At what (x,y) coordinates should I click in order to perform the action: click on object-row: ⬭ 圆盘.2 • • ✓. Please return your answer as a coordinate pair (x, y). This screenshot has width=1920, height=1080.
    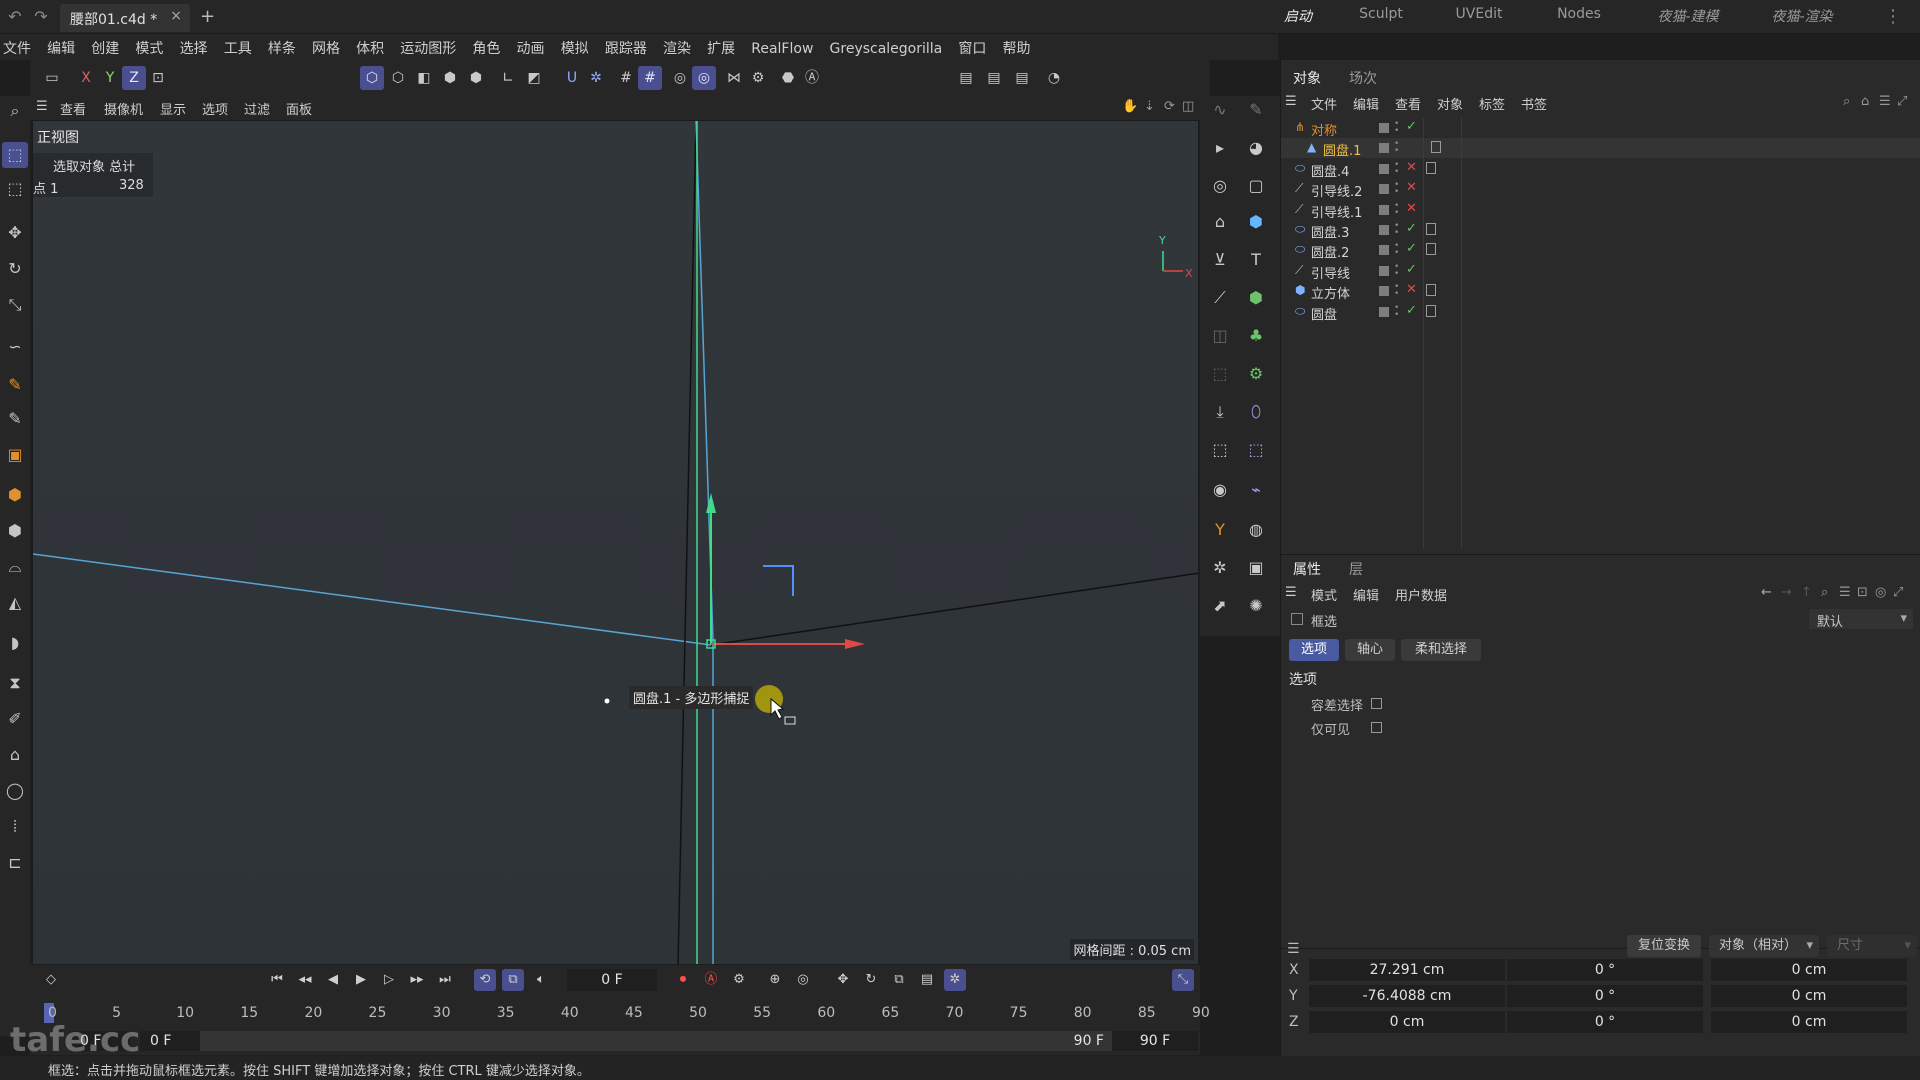
    Looking at the image, I should click on (1600, 250).